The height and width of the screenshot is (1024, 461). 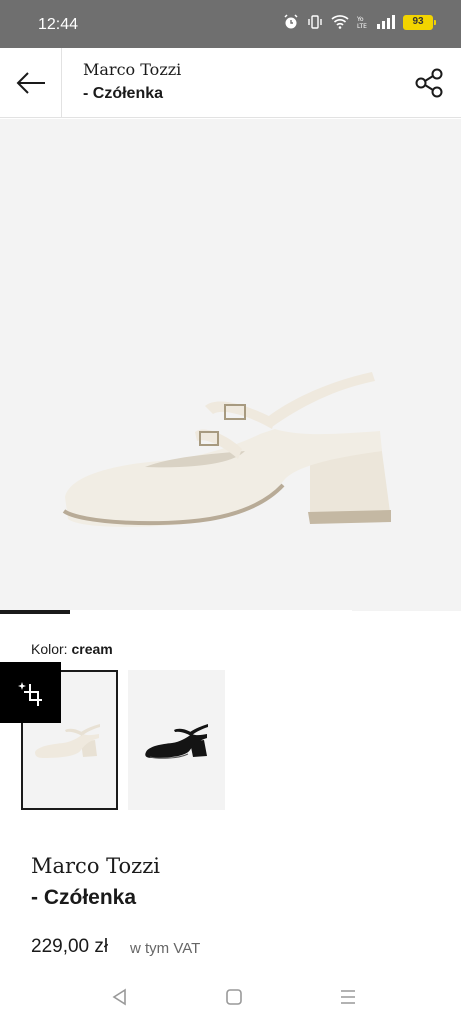 I want to click on svg-text: Yo, so click(x=360, y=19).